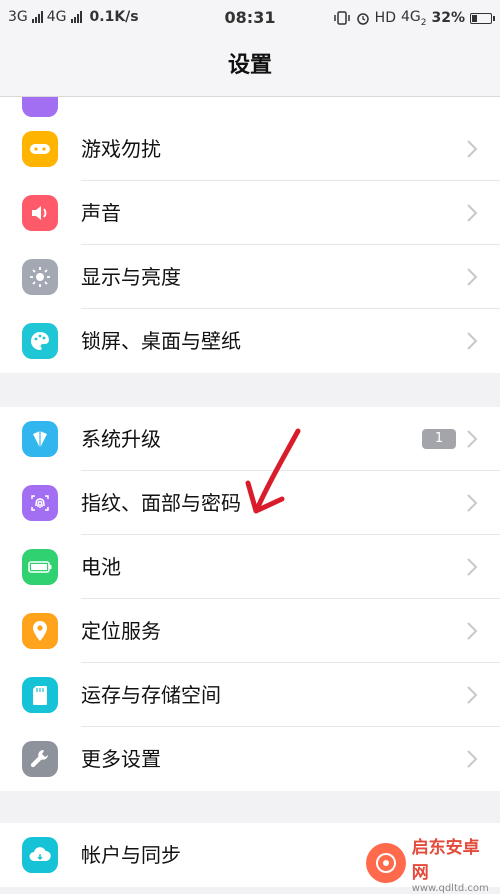  What do you see at coordinates (131, 855) in the screenshot?
I see `settings-item-label: 帐户与同步` at bounding box center [131, 855].